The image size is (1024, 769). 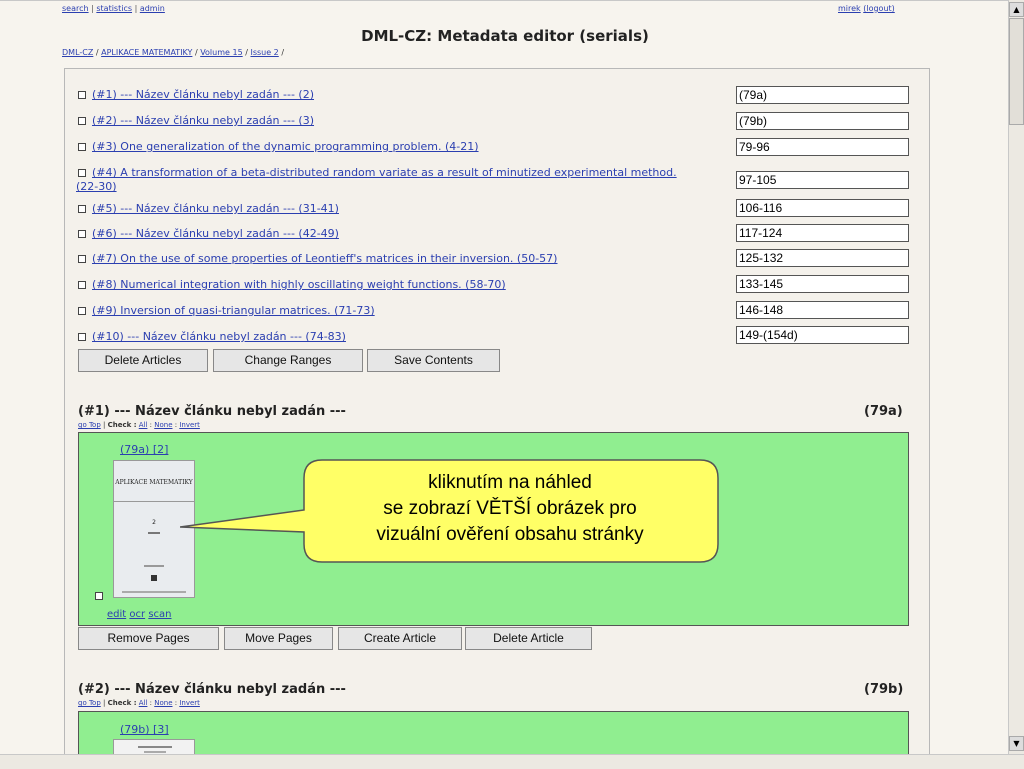 I want to click on thumbnail-logo, so click(x=154, y=578).